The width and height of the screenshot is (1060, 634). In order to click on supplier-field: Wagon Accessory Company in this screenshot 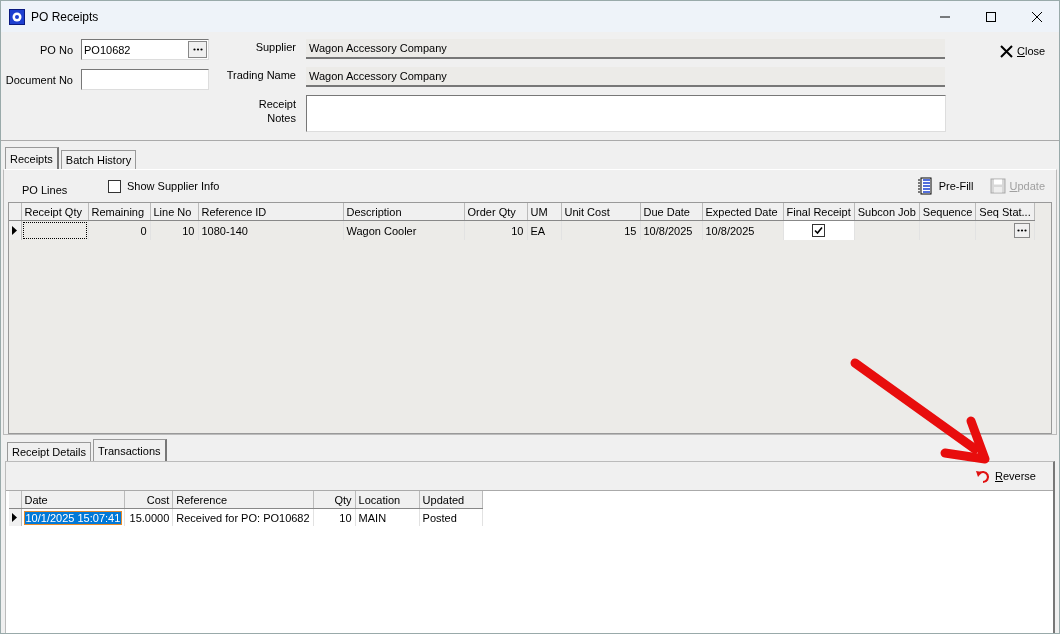, I will do `click(625, 49)`.